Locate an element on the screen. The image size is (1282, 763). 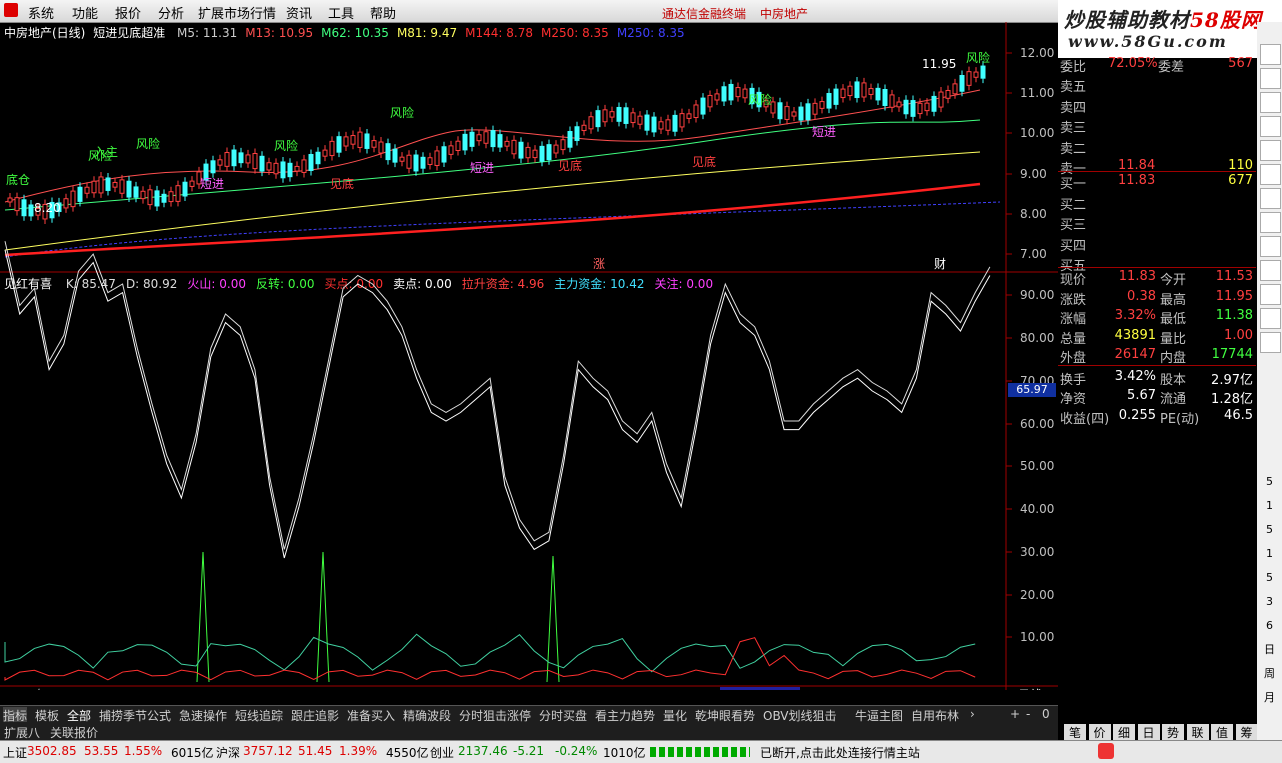
pull-fund-line is located at coordinates (490, 659).